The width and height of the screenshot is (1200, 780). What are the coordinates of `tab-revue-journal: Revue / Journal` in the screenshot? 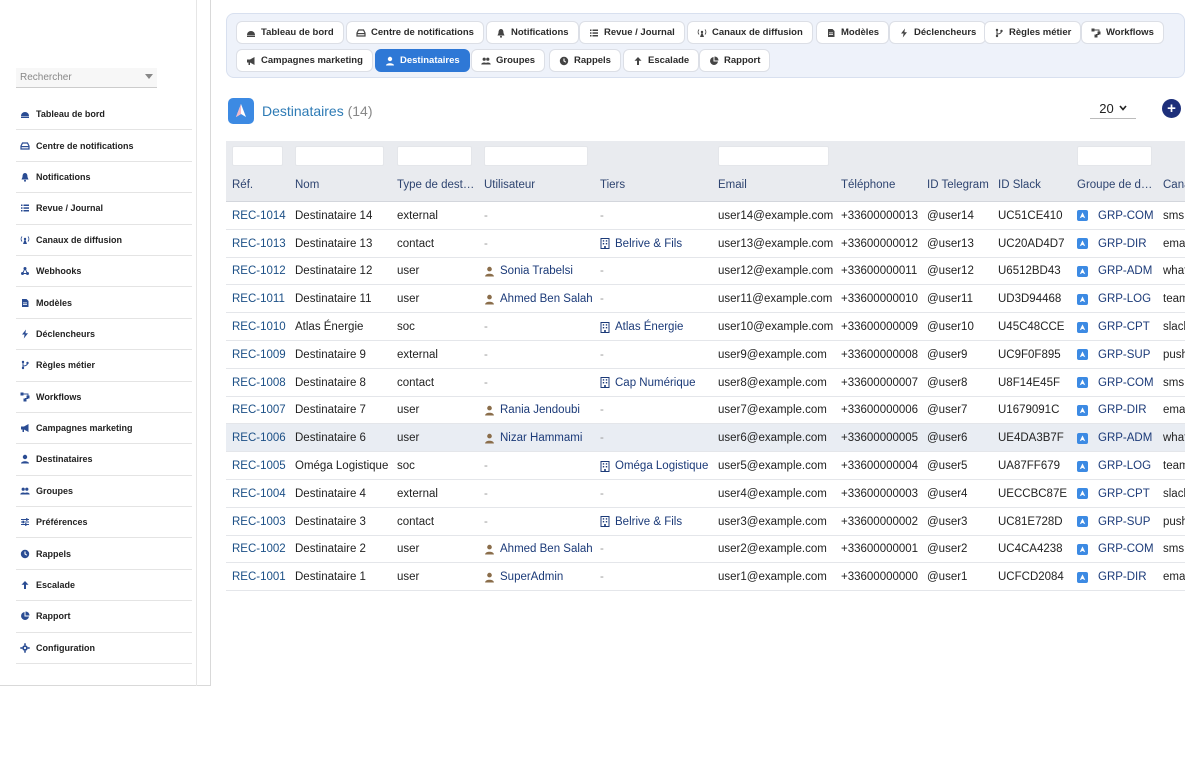 It's located at (632, 32).